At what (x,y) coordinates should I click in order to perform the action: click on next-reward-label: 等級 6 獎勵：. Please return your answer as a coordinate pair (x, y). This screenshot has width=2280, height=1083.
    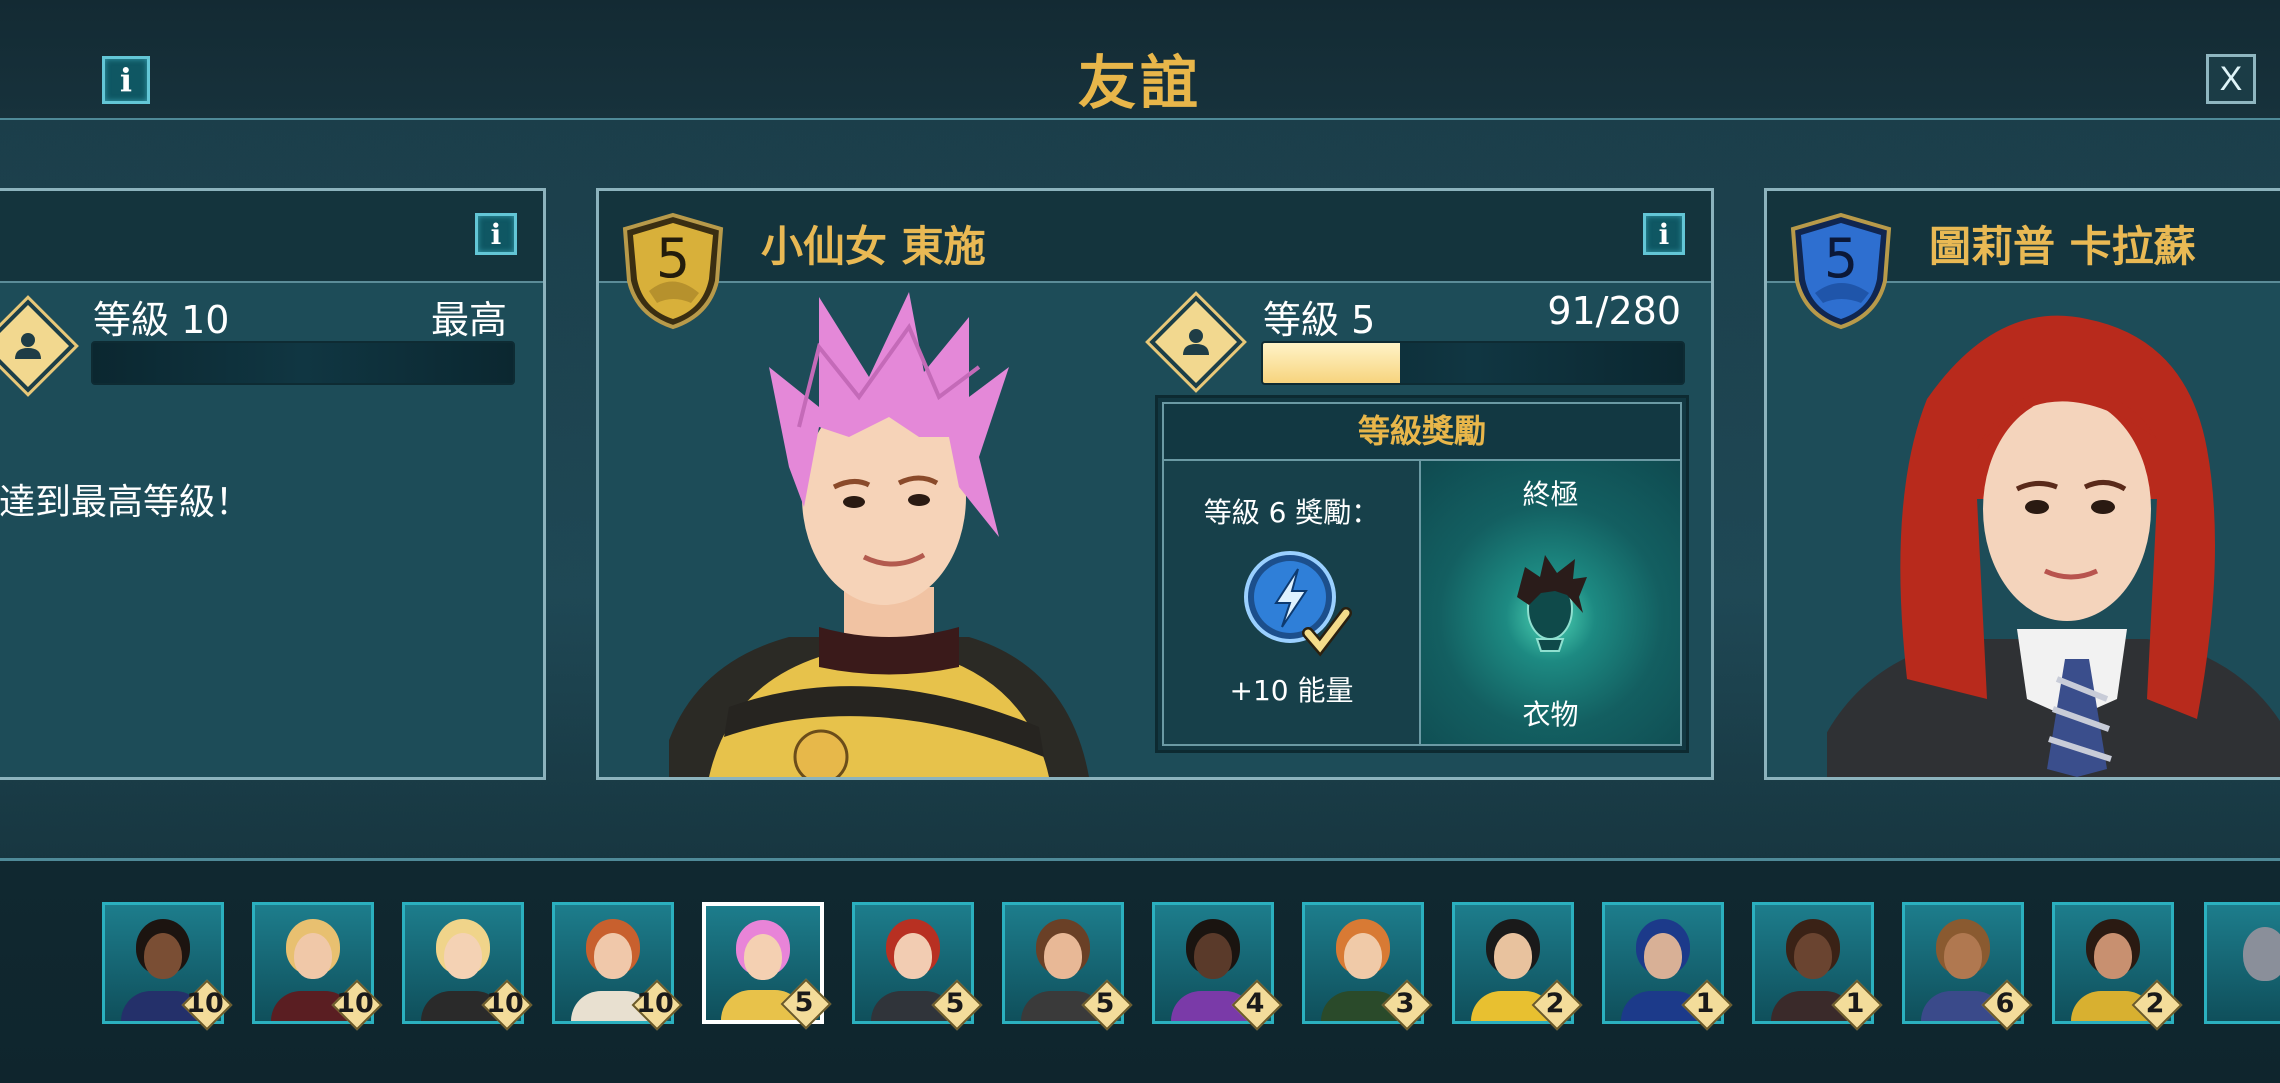
    Looking at the image, I should click on (1291, 512).